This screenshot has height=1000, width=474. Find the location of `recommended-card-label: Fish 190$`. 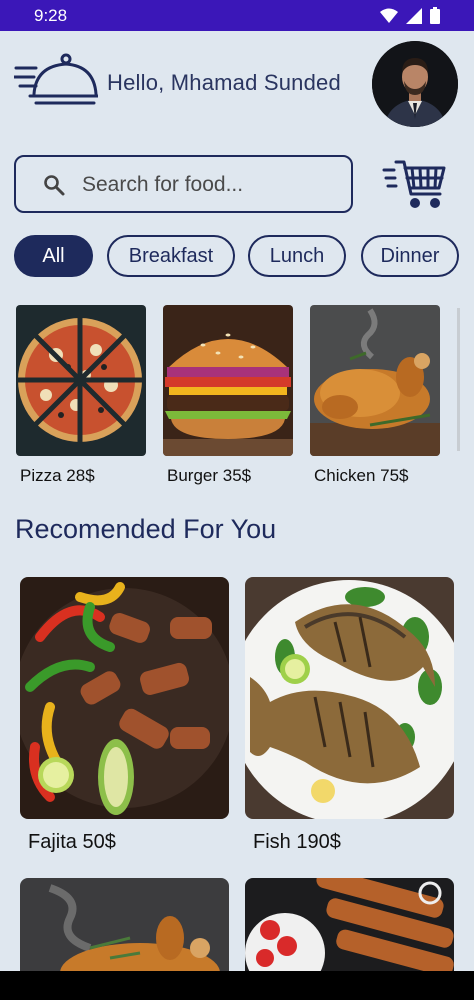

recommended-card-label: Fish 190$ is located at coordinates (297, 842).